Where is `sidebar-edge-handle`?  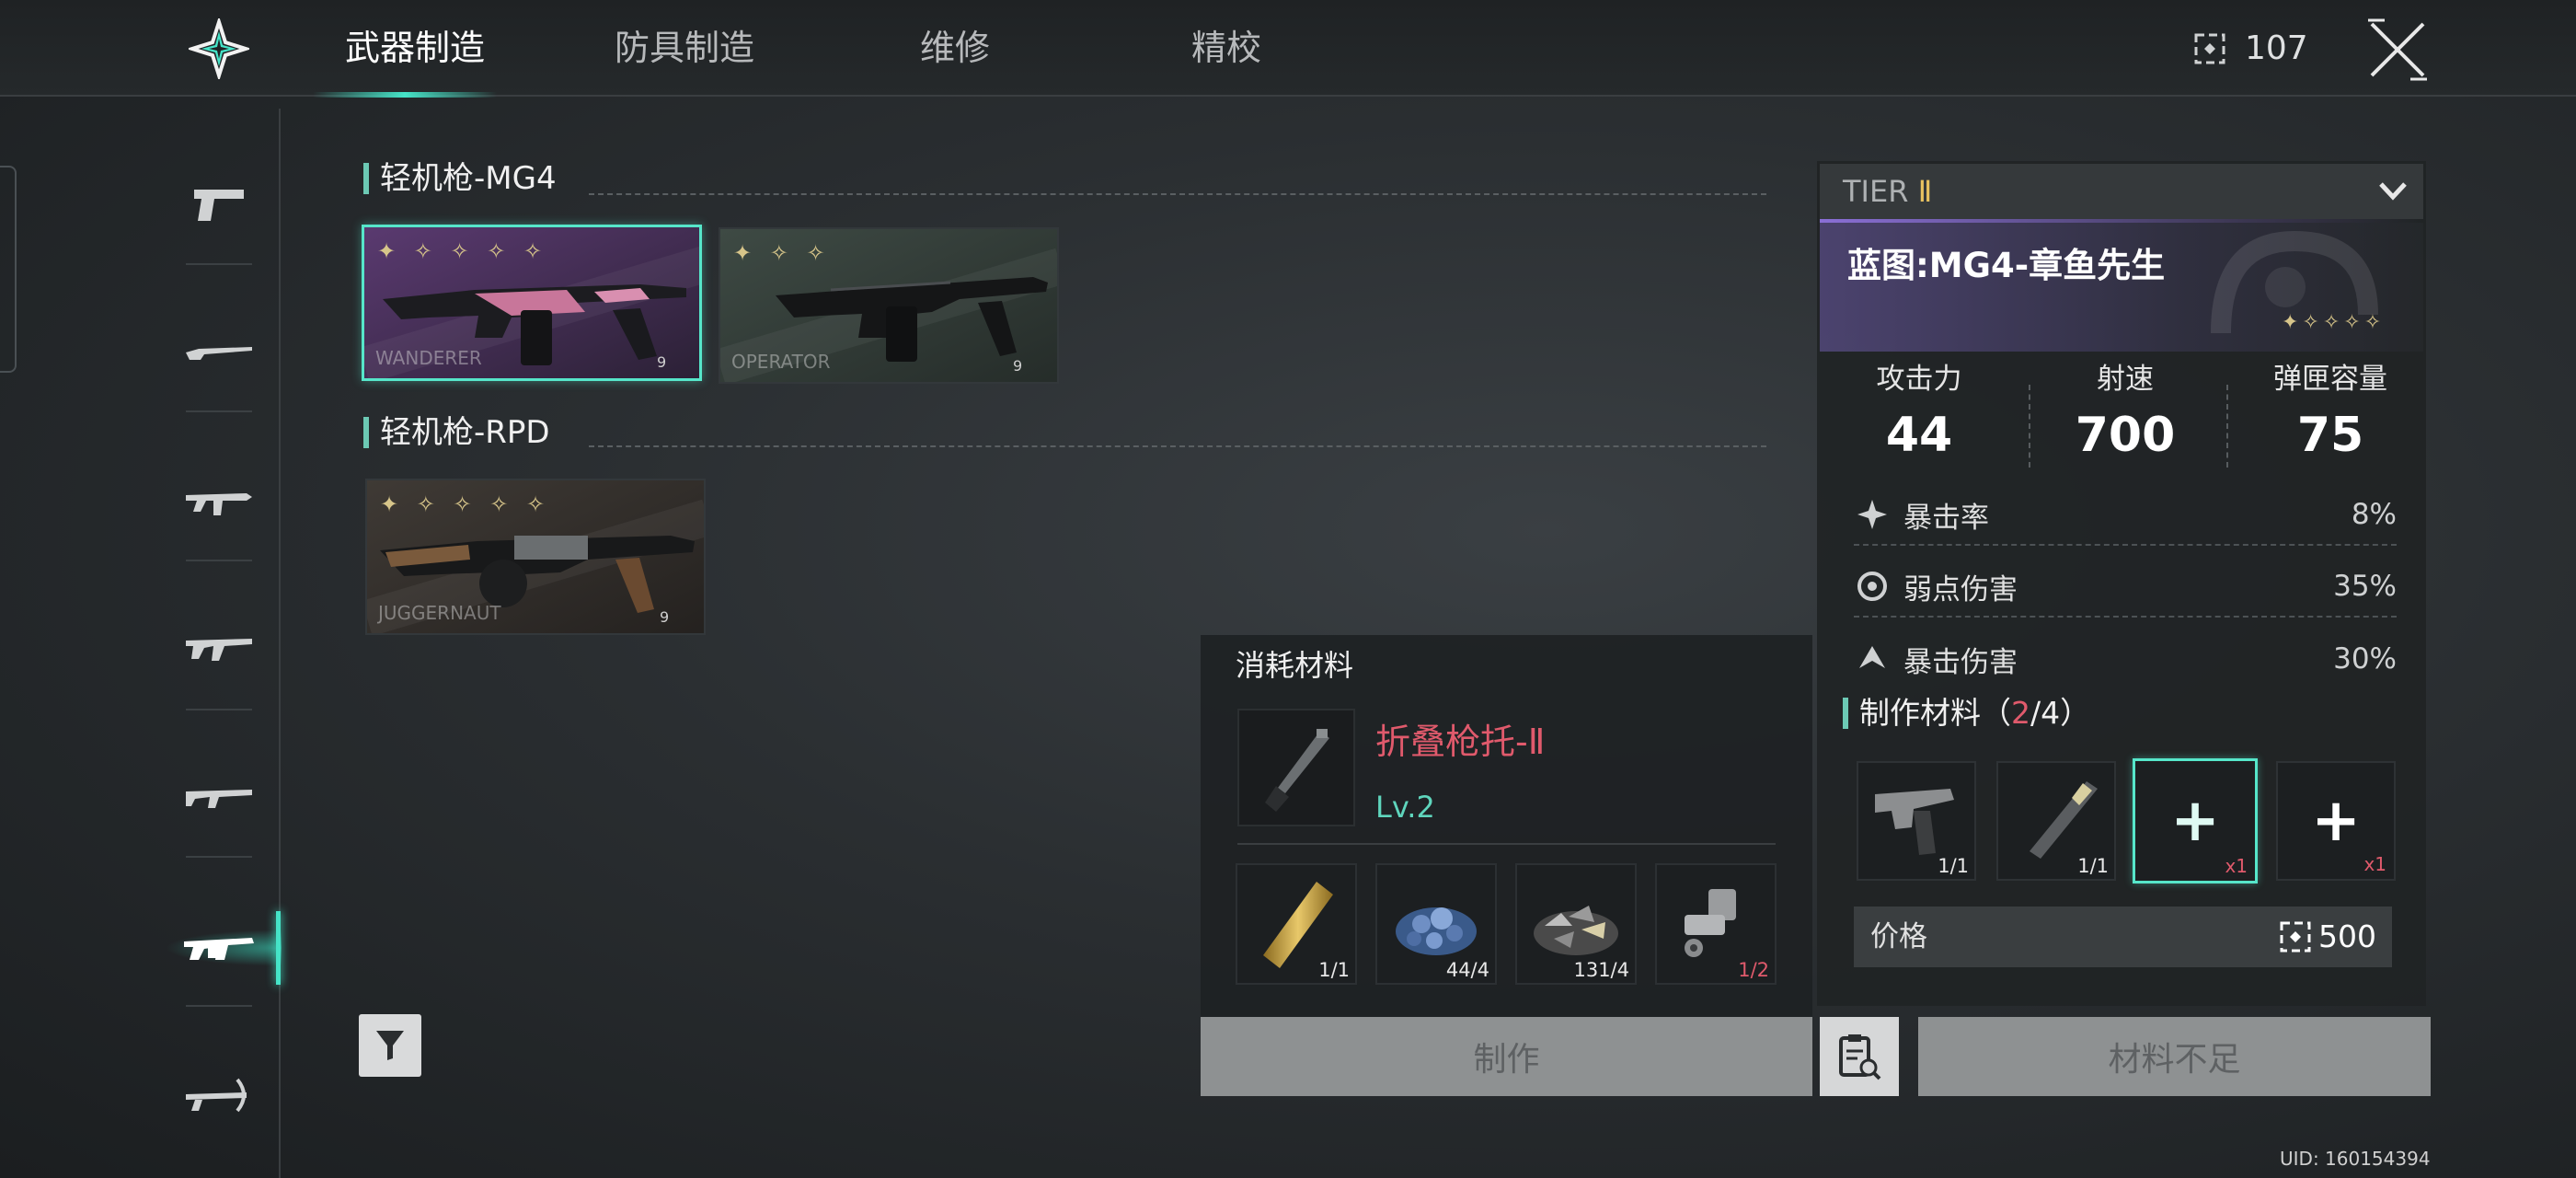
sidebar-edge-handle is located at coordinates (8, 269).